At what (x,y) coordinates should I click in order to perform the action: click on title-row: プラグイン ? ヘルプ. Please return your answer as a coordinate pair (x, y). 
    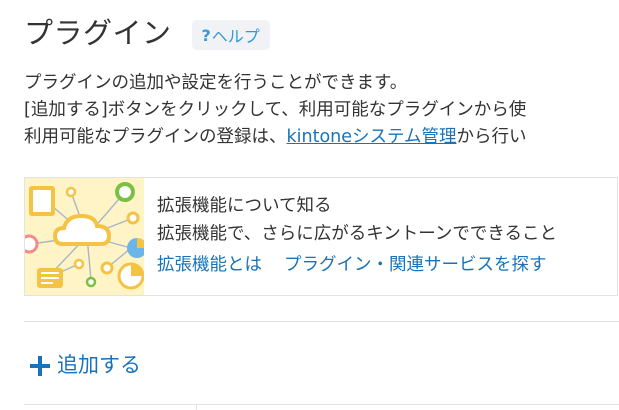
    Looking at the image, I should click on (147, 33).